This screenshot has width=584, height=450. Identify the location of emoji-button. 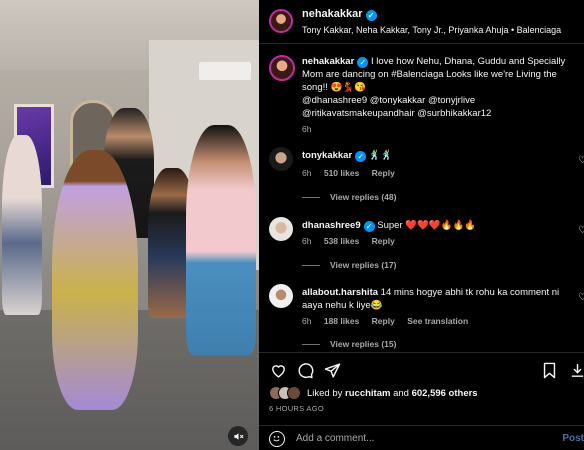
(277, 439).